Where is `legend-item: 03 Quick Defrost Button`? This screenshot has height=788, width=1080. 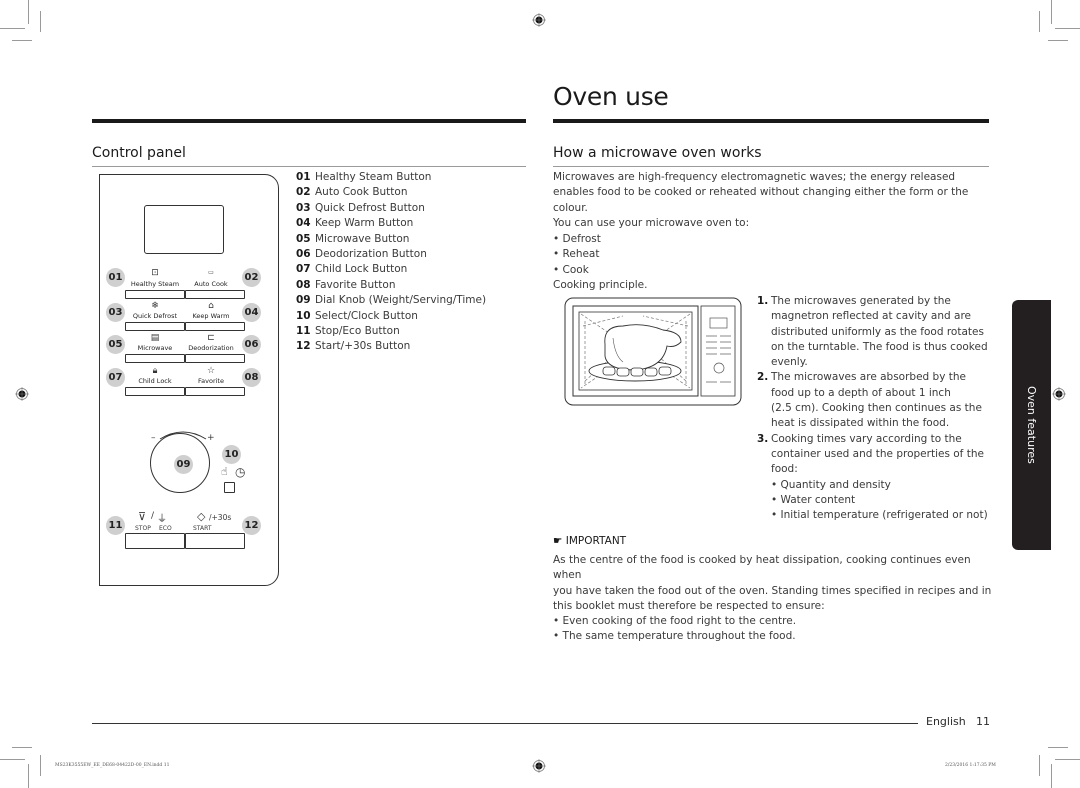
legend-item: 03 Quick Defrost Button is located at coordinates (360, 208).